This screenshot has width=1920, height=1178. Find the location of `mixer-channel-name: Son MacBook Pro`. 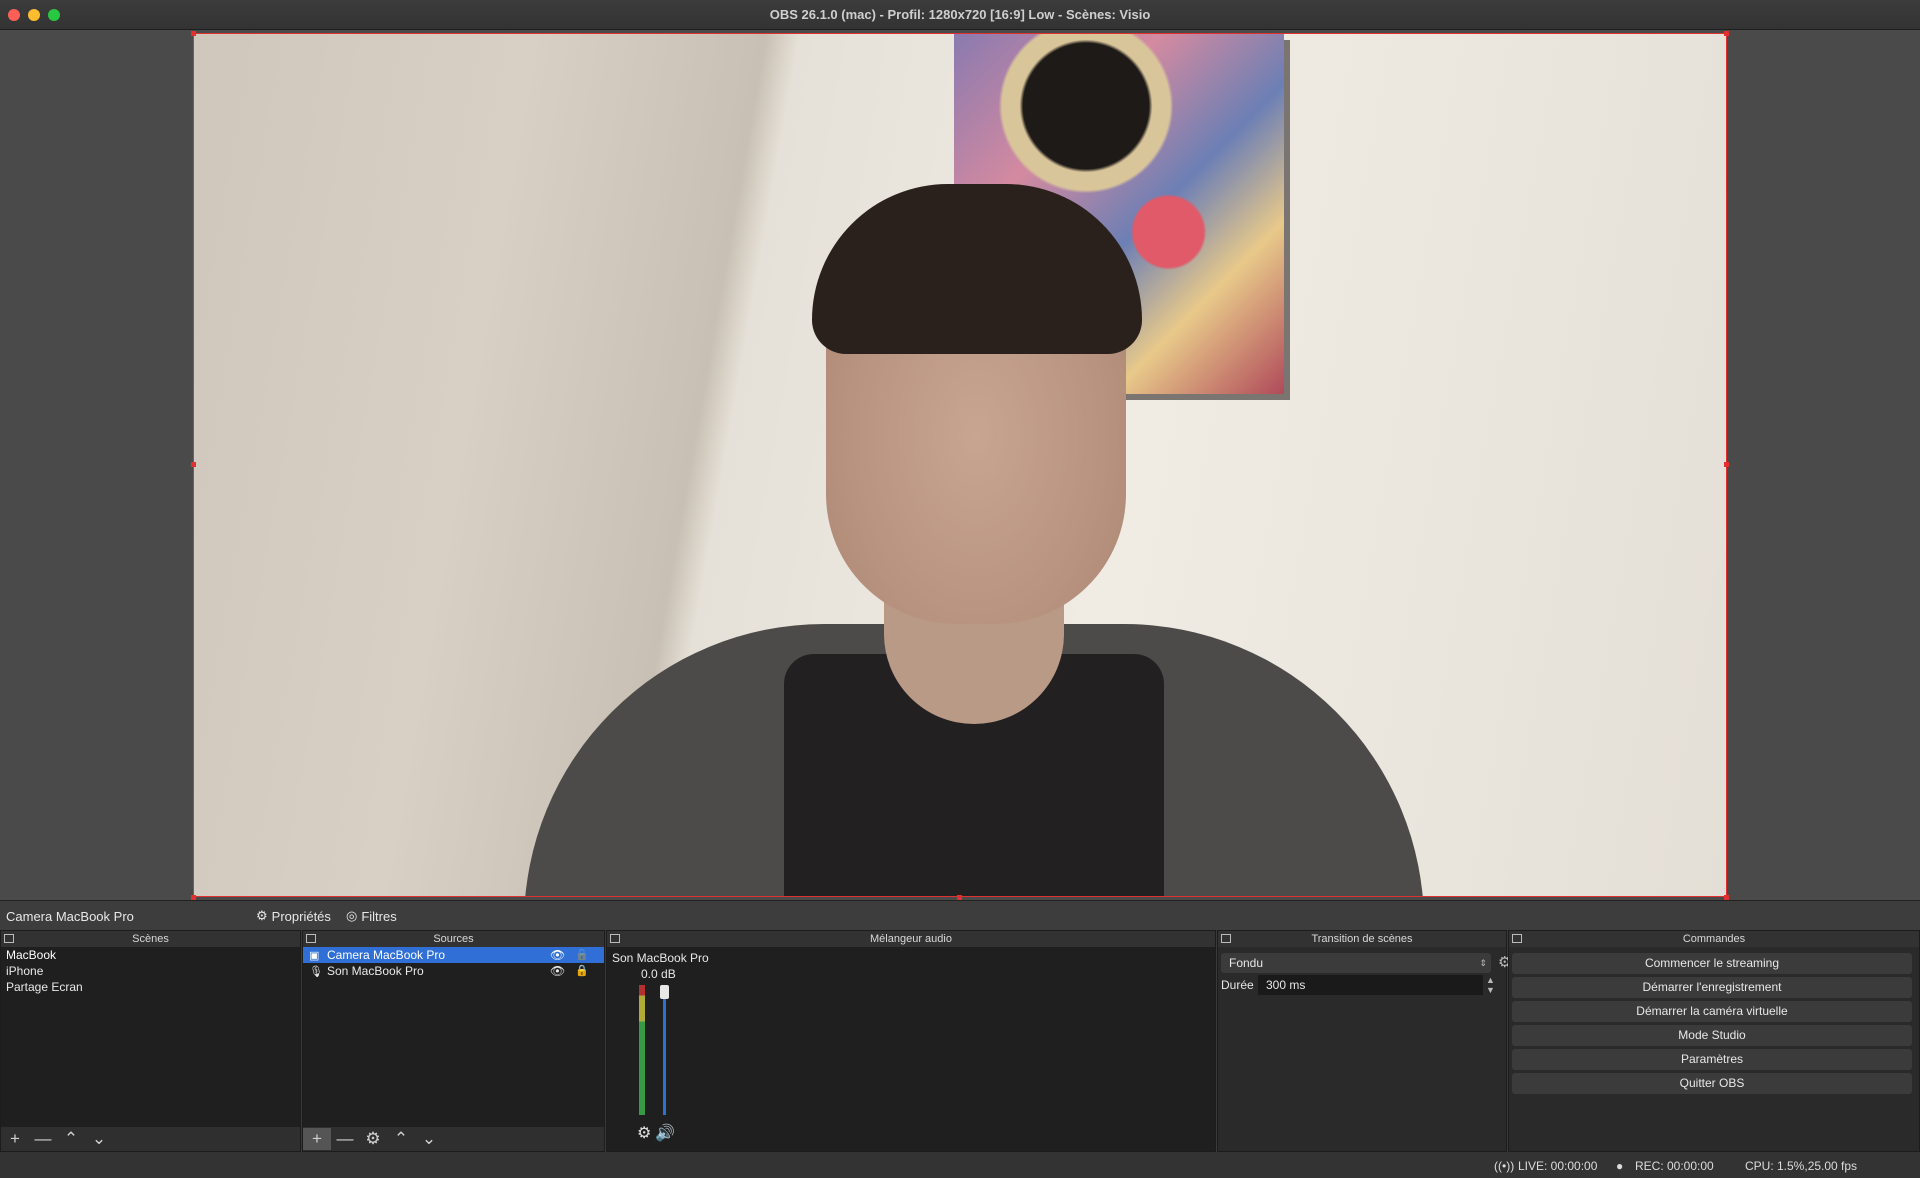

mixer-channel-name: Son MacBook Pro is located at coordinates (660, 958).